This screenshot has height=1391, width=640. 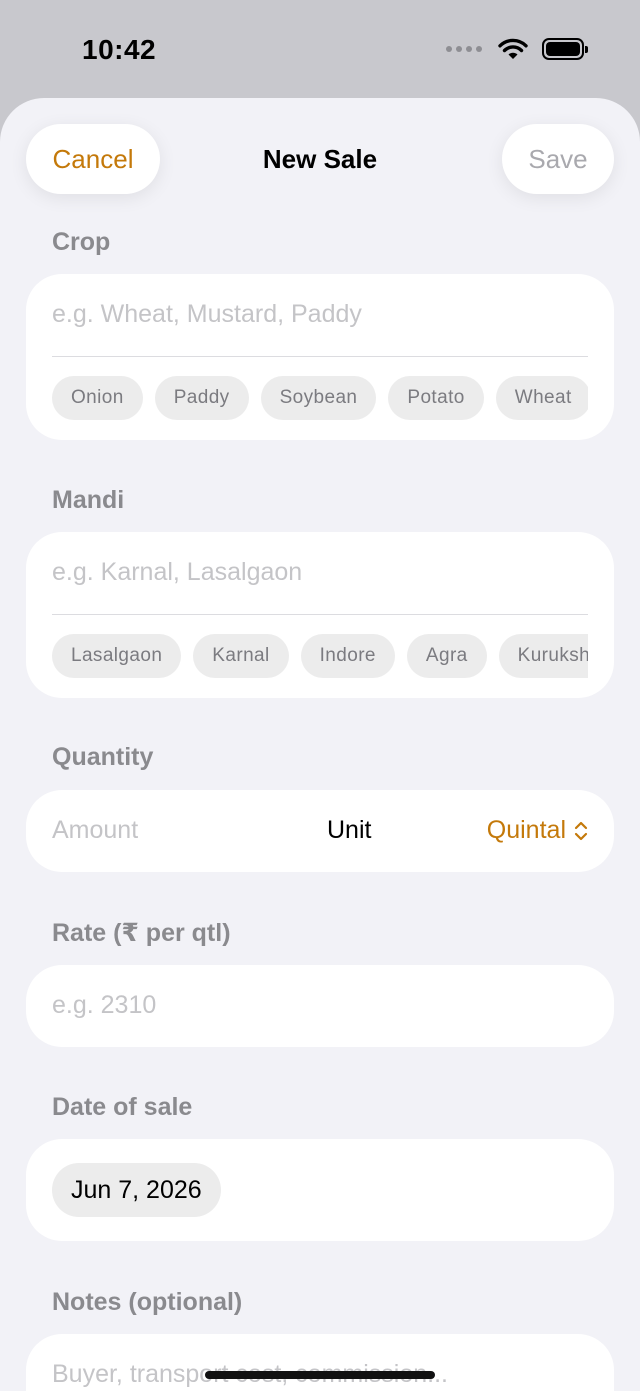 I want to click on mandi-divider, so click(x=320, y=614).